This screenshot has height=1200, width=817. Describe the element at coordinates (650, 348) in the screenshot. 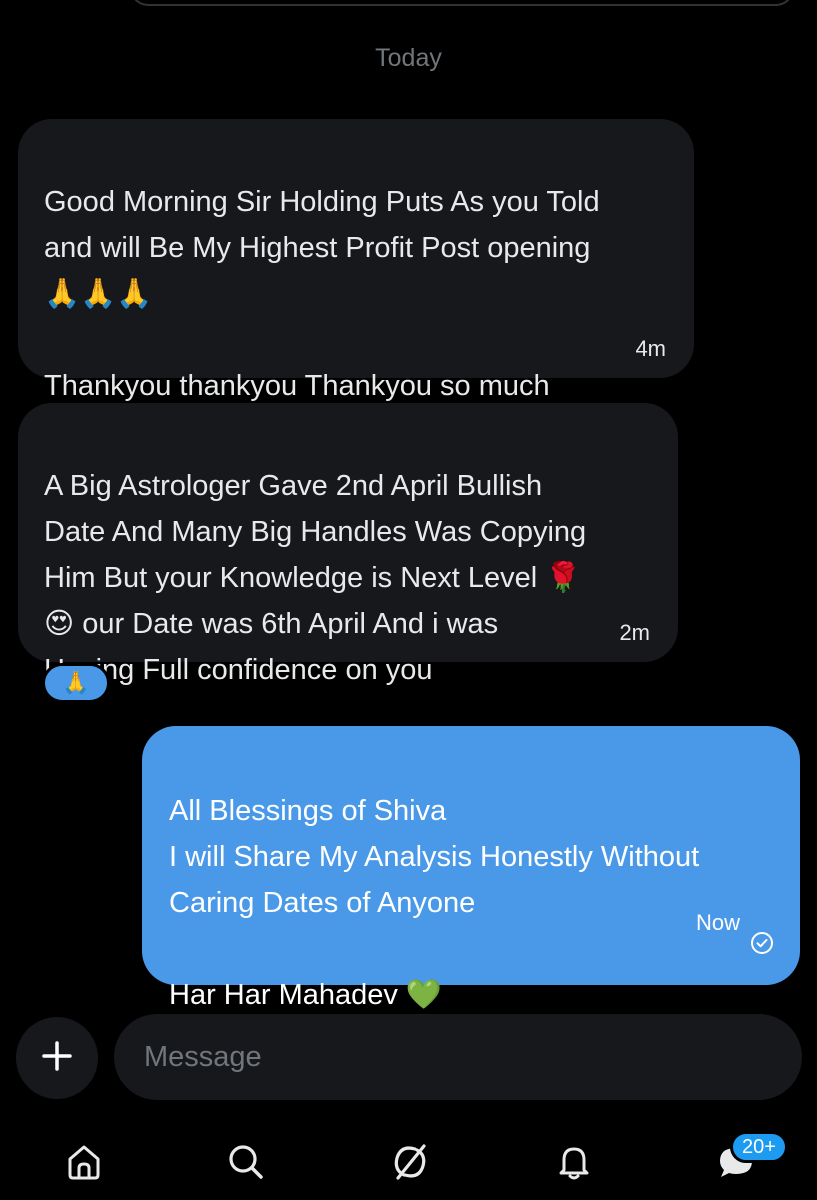

I see `message-timestamp: 4m` at that location.